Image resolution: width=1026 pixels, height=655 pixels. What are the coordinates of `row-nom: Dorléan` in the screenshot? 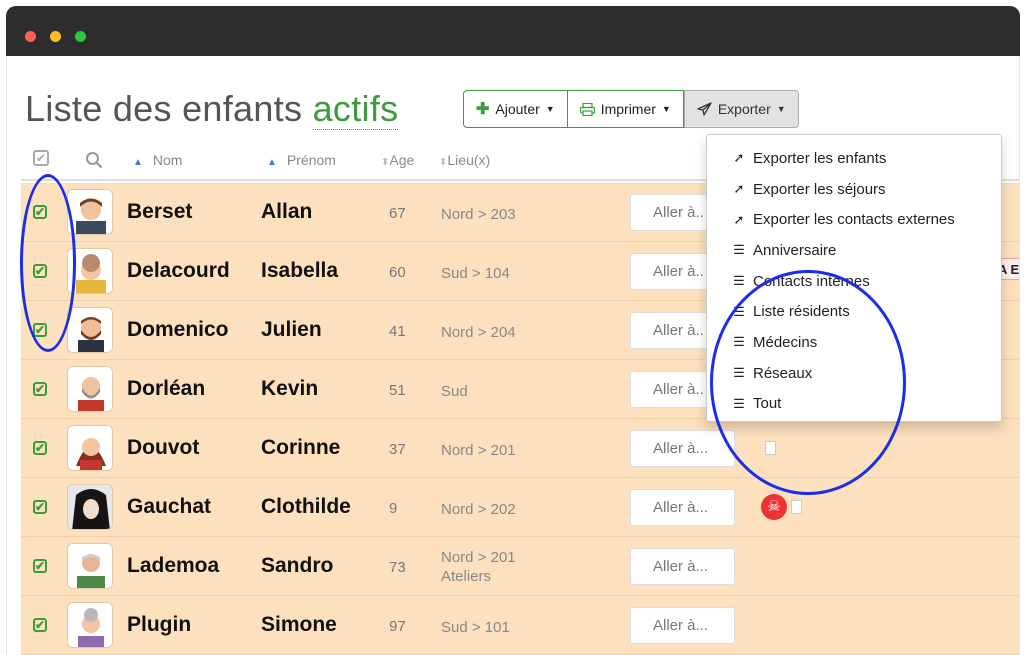 It's located at (166, 388).